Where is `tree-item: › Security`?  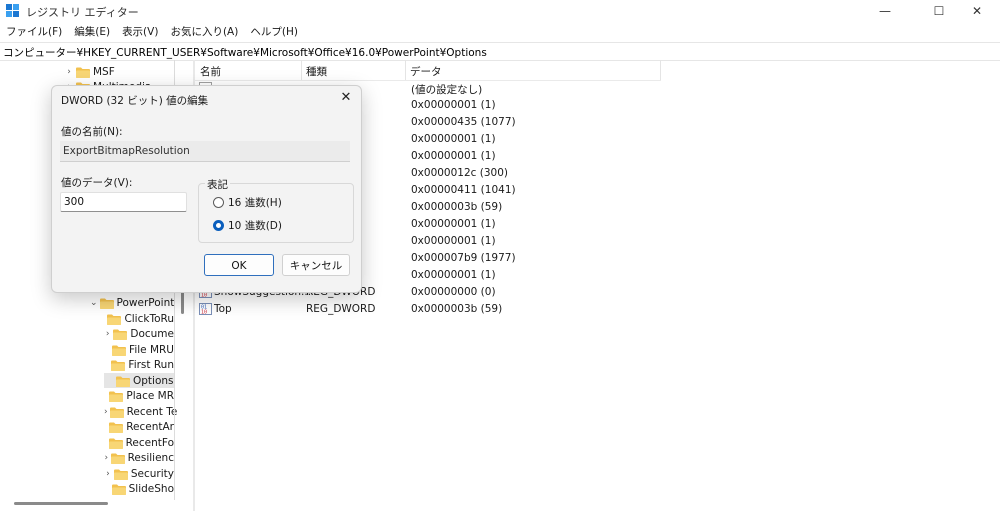
tree-item: › Security is located at coordinates (139, 473).